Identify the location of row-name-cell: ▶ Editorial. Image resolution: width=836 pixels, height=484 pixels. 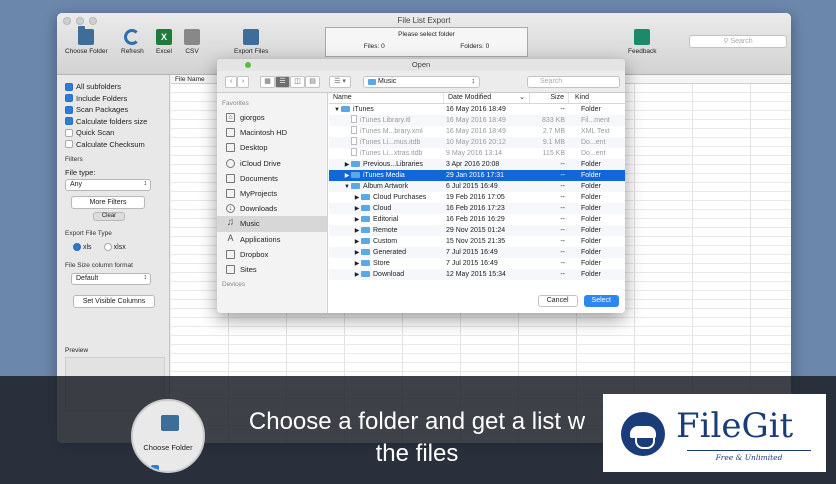
(386, 219).